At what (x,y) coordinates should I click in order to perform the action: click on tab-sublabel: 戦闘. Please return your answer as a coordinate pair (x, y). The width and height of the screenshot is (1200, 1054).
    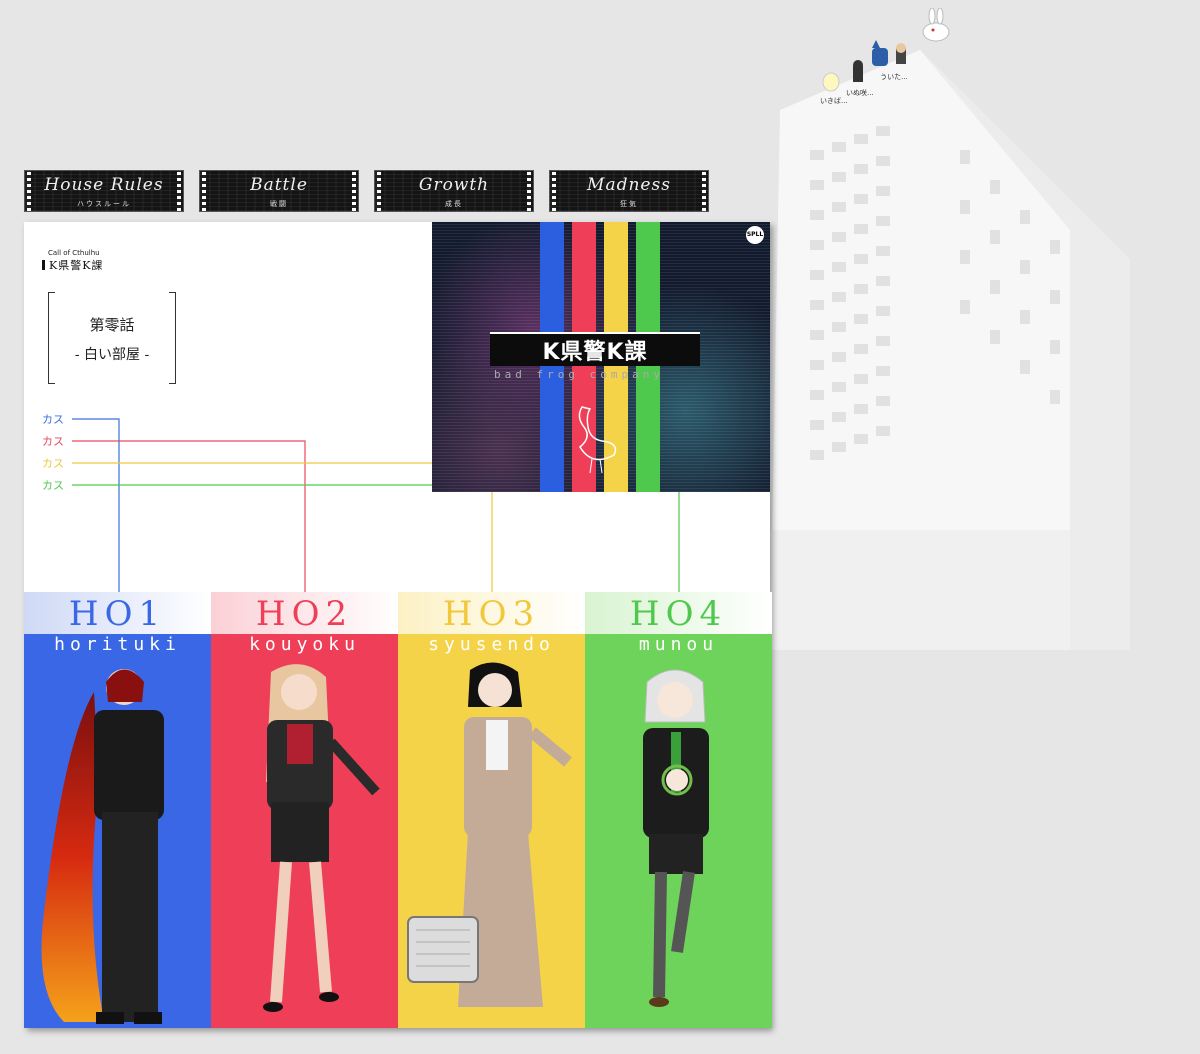
    Looking at the image, I should click on (279, 204).